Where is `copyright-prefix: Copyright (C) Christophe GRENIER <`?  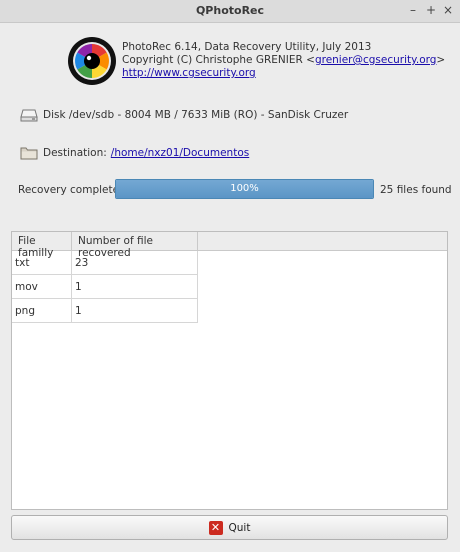 copyright-prefix: Copyright (C) Christophe GRENIER < is located at coordinates (218, 60).